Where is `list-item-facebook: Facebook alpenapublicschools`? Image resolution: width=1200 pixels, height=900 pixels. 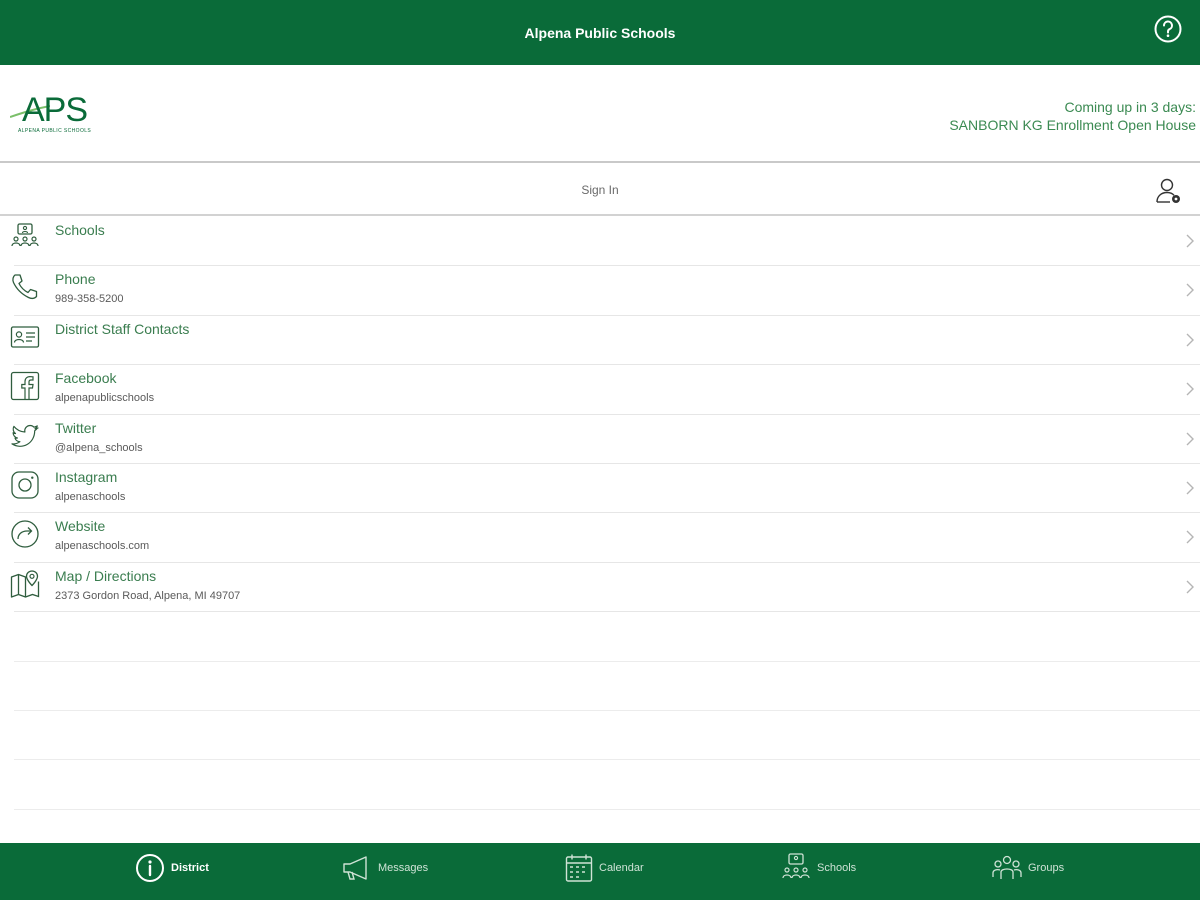 list-item-facebook: Facebook alpenapublicschools is located at coordinates (605, 390).